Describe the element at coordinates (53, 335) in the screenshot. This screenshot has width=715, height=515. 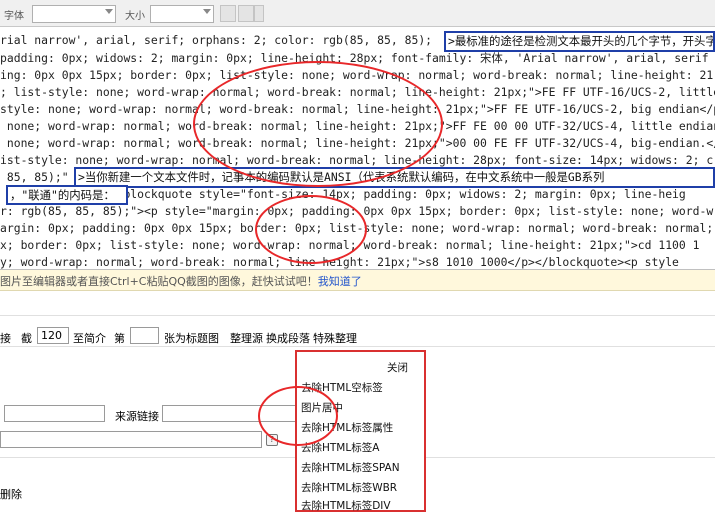
I see `summary-length-input` at that location.